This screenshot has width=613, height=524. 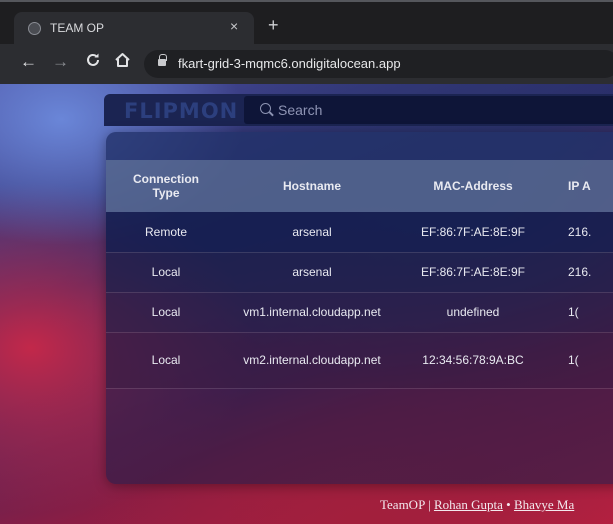 I want to click on column-header-mac-address: MAC-Address, so click(x=473, y=186).